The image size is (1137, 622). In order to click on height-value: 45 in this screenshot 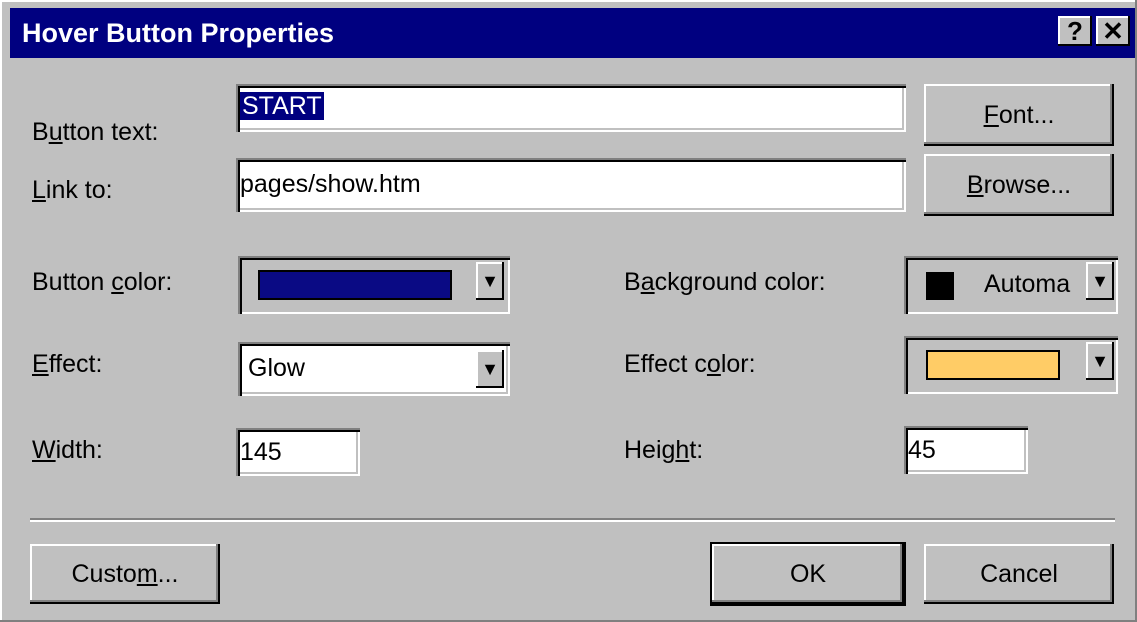, I will do `click(922, 450)`.